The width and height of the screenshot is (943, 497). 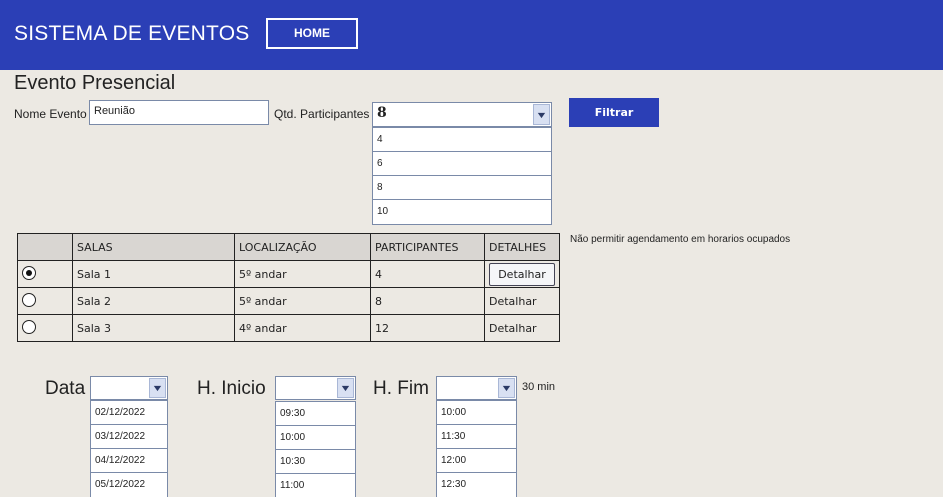 What do you see at coordinates (65, 388) in the screenshot?
I see `date-label: Data` at bounding box center [65, 388].